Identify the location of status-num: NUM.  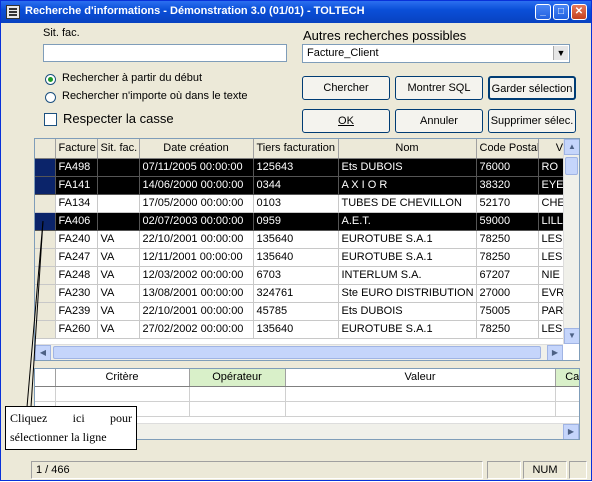
(545, 470).